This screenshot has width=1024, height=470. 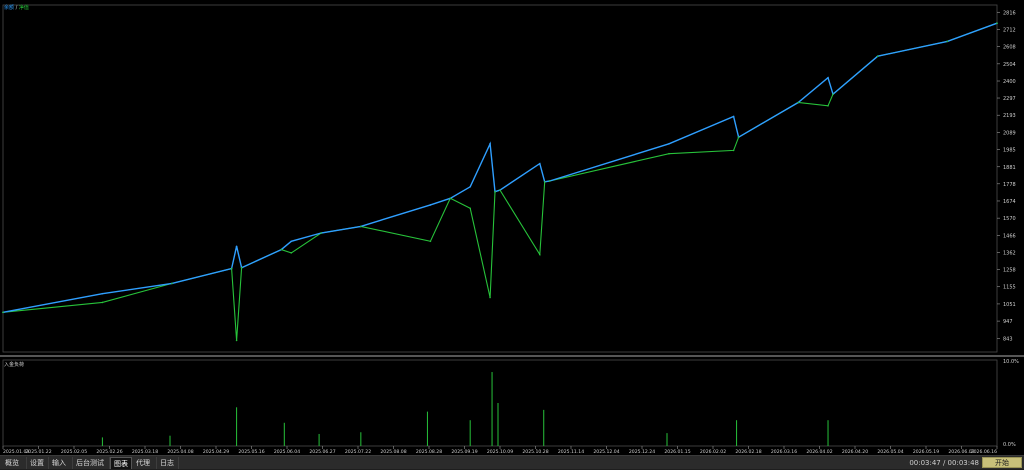 I want to click on y-tick-label: 2297, so click(x=1009, y=99).